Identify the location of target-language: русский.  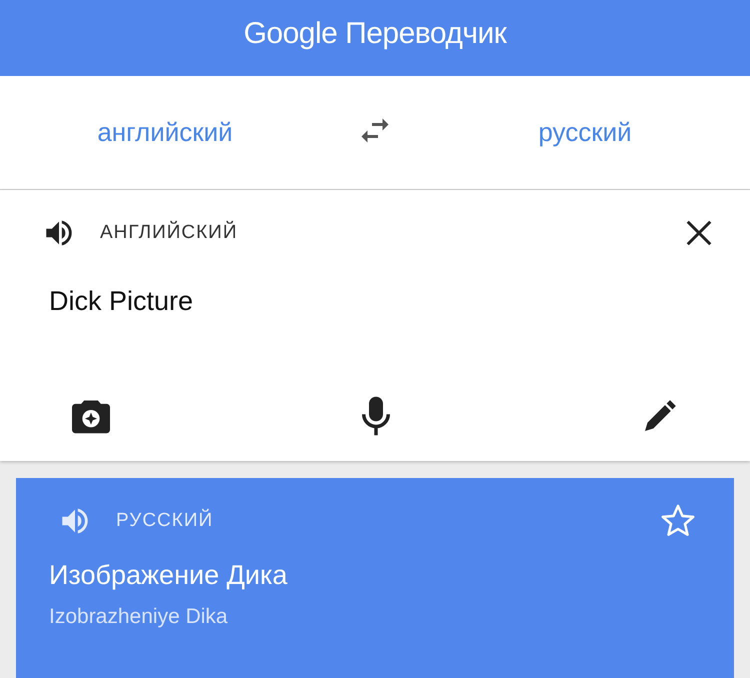
(585, 132).